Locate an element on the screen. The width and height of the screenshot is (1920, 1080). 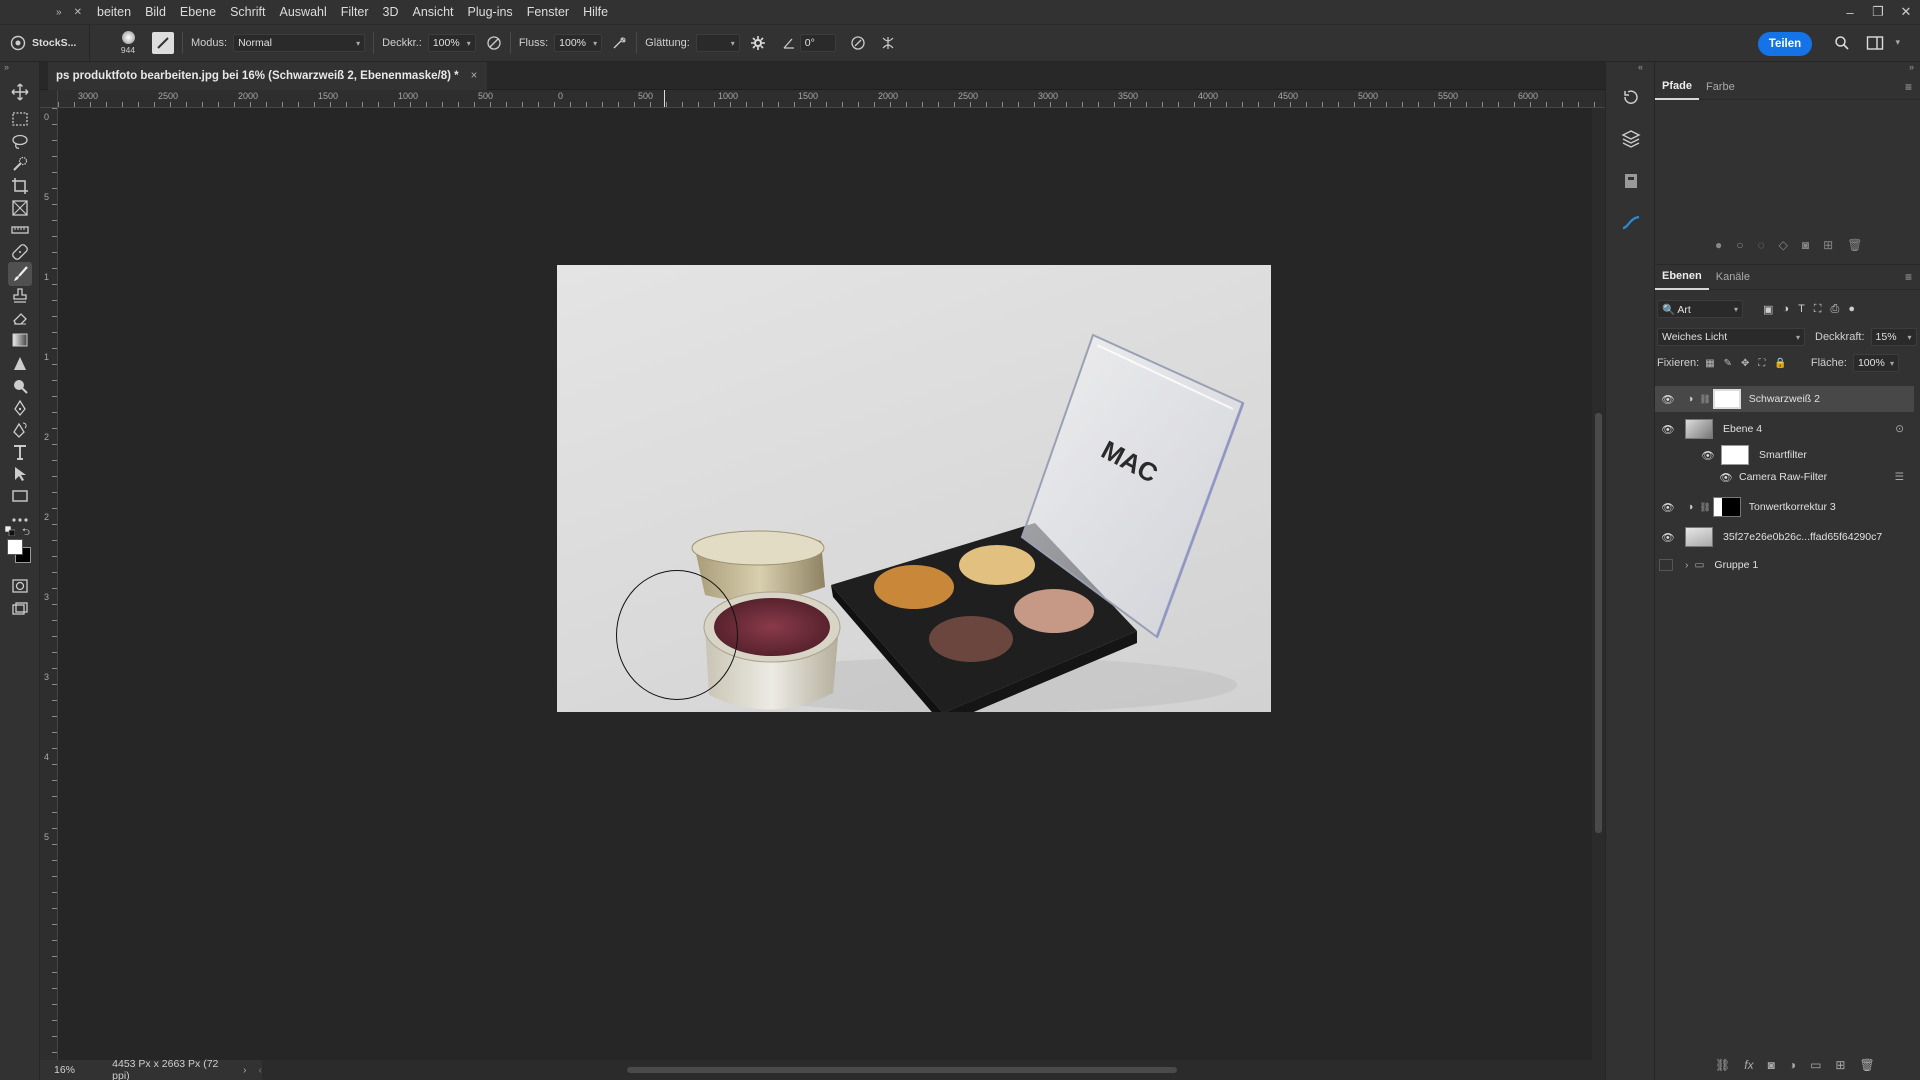
visibility-toggle-empty is located at coordinates (1666, 565).